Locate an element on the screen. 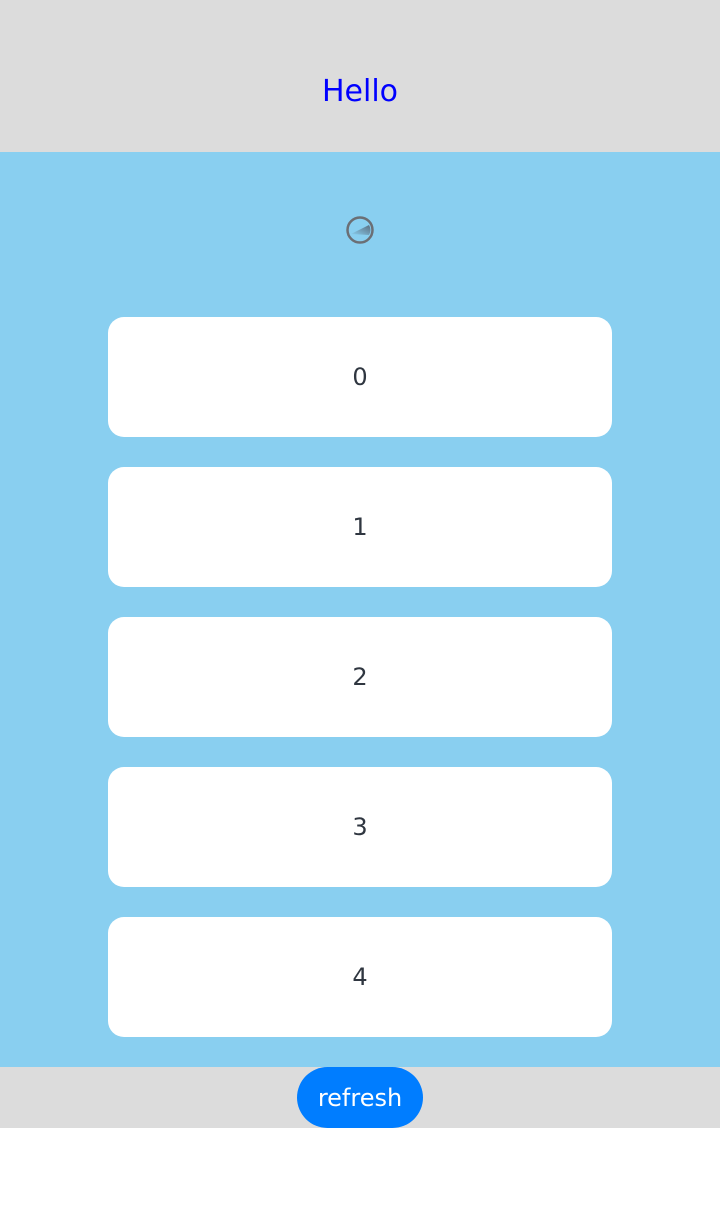 The height and width of the screenshot is (1220, 720). list-item: 2 is located at coordinates (360, 677).